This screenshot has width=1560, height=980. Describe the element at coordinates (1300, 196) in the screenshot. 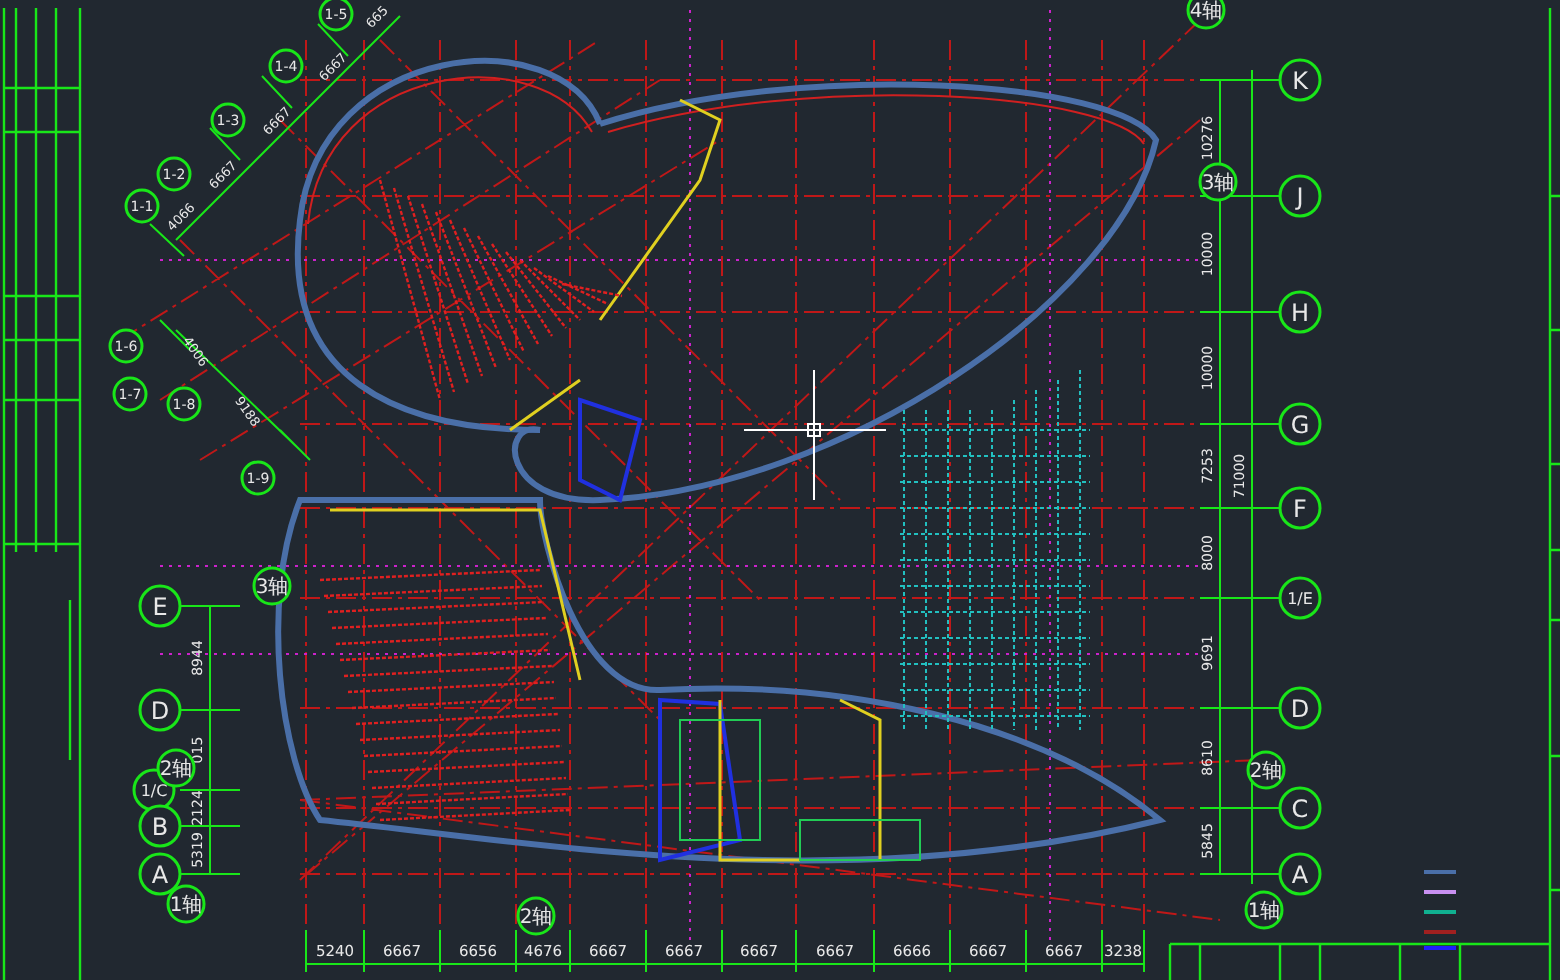

I see `axis-bubble: J` at that location.